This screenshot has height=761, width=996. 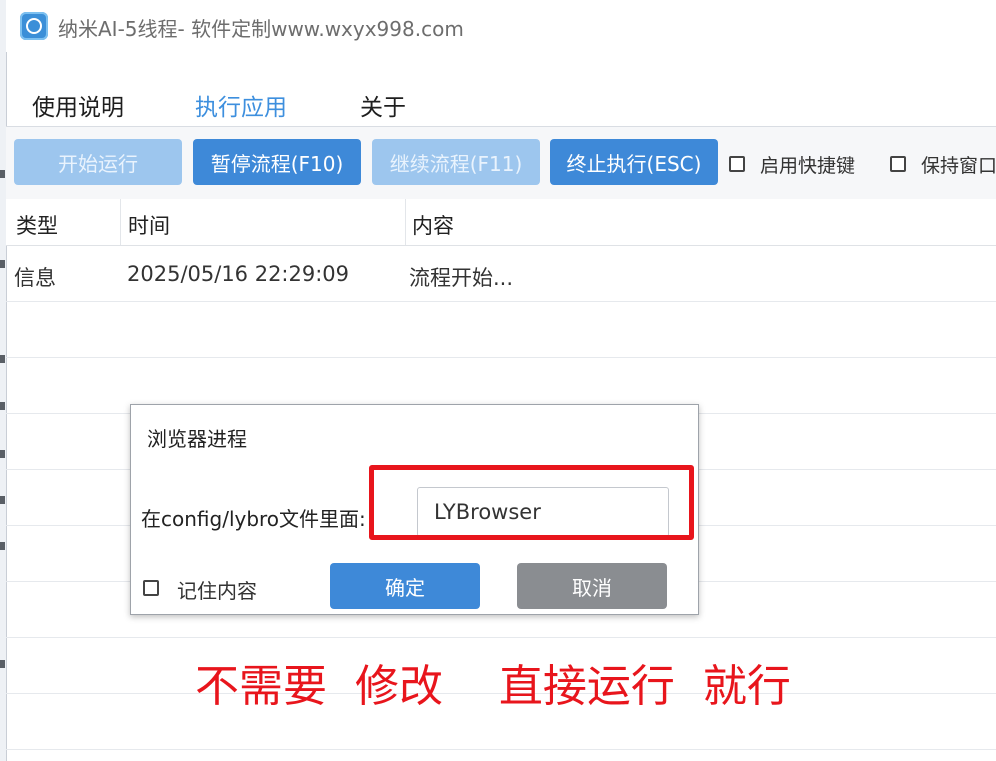 I want to click on continue-flow-button: 继续流程(F11), so click(x=456, y=162).